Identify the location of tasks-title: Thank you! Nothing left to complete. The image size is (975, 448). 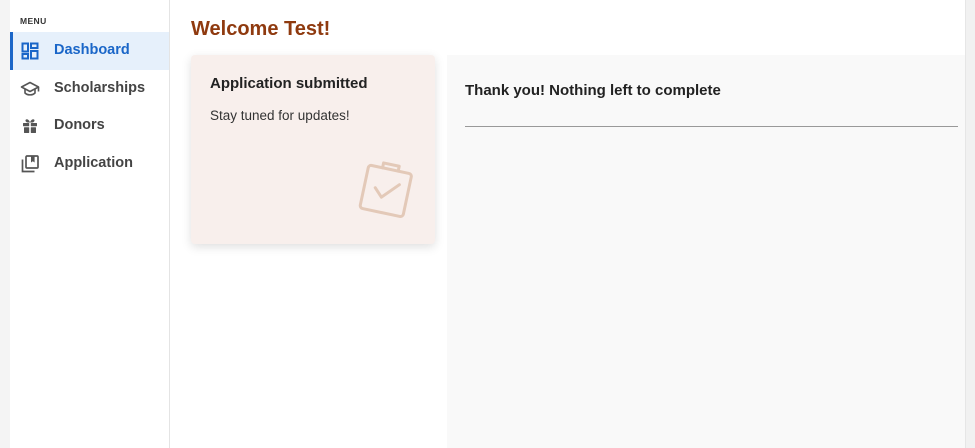
(593, 90).